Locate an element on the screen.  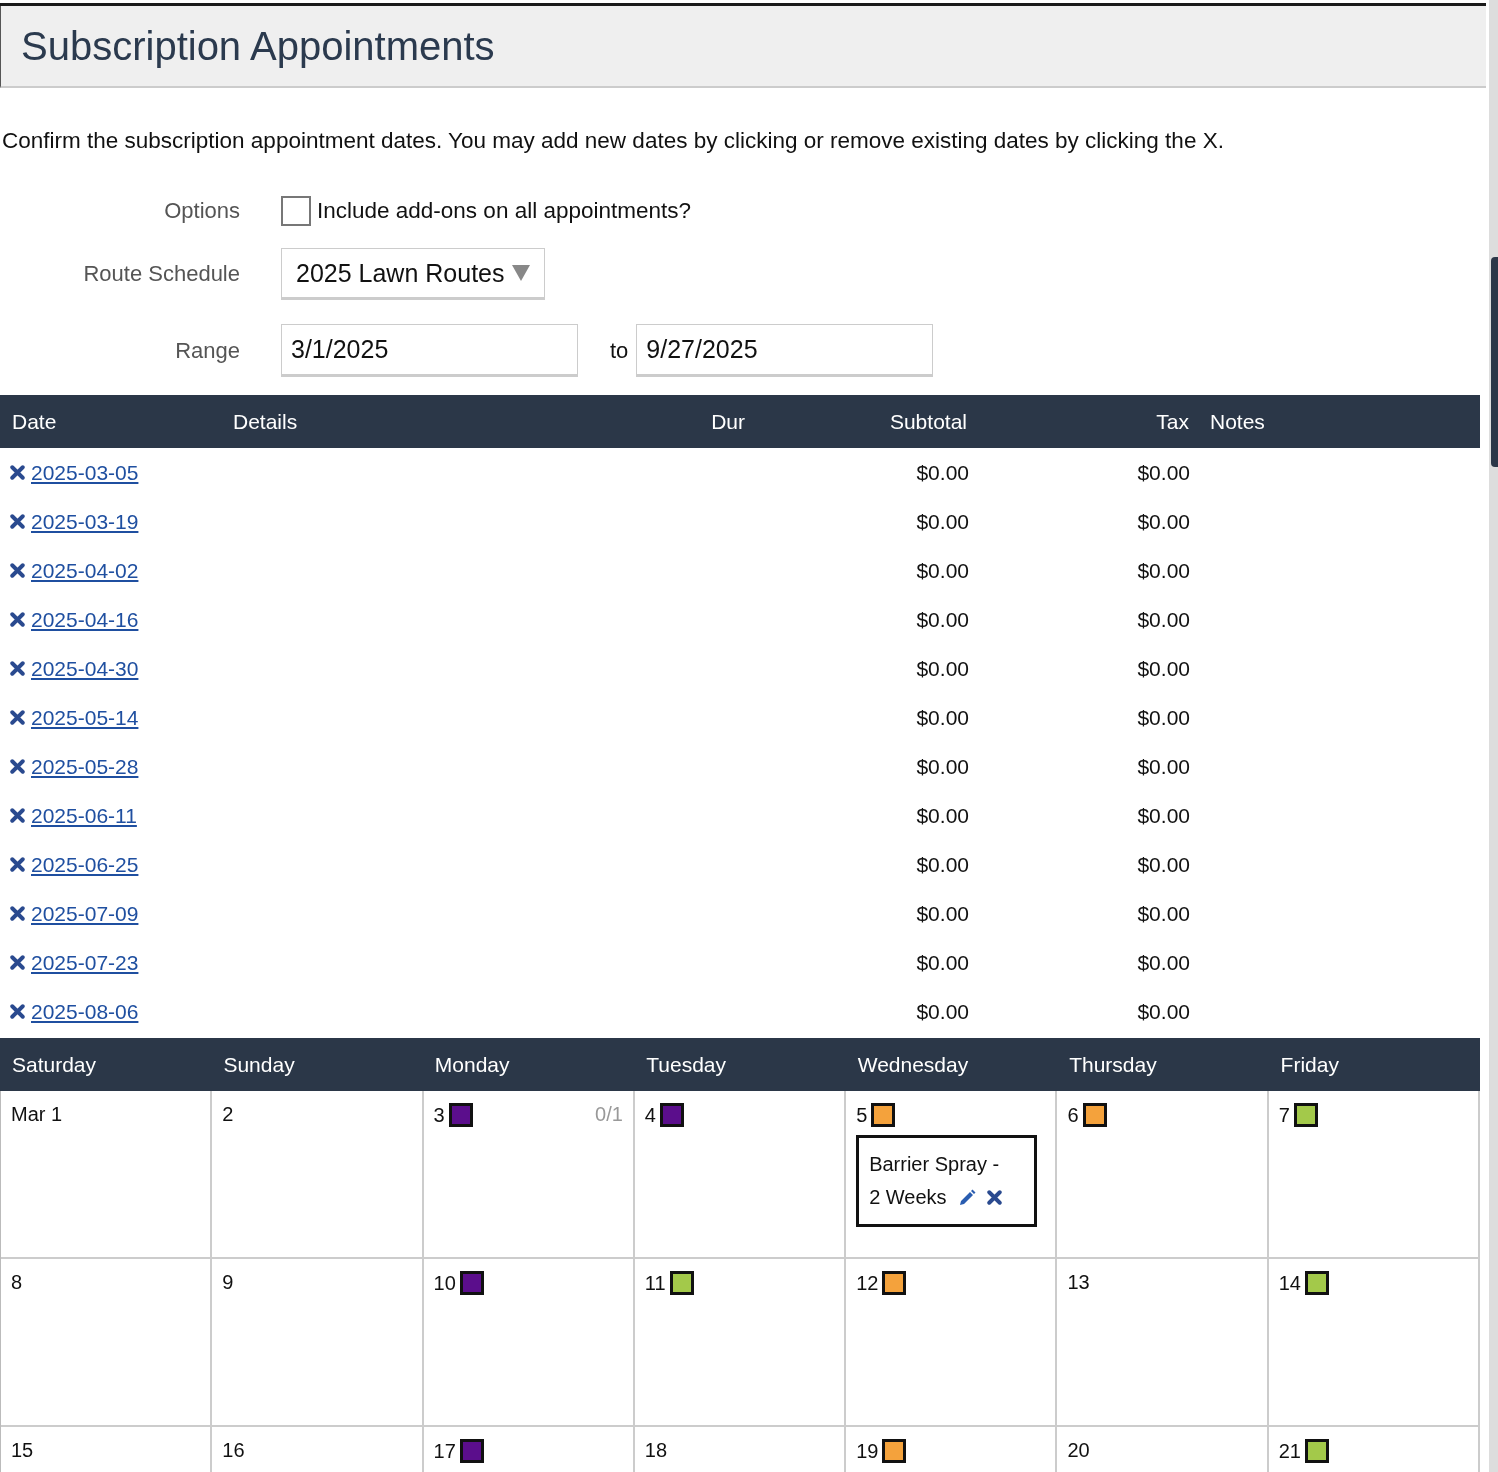
appointment-title: 2 Weeks is located at coordinates (908, 1197).